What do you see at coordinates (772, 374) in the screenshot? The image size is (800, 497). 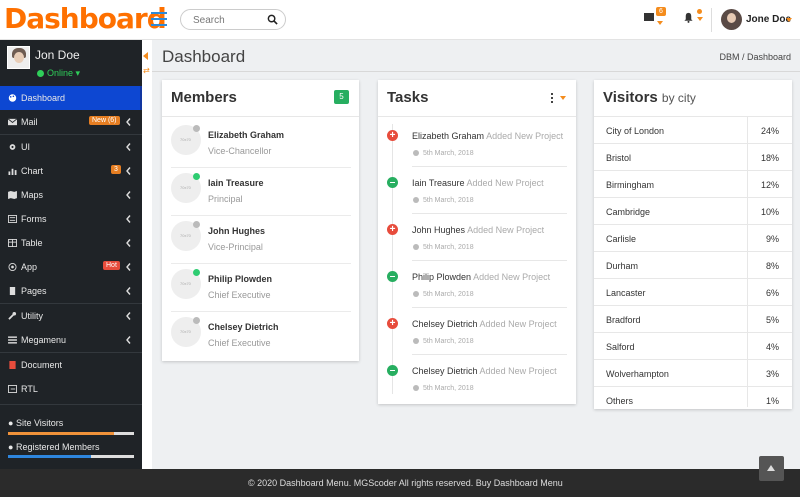 I see `percent-cell: 3%` at bounding box center [772, 374].